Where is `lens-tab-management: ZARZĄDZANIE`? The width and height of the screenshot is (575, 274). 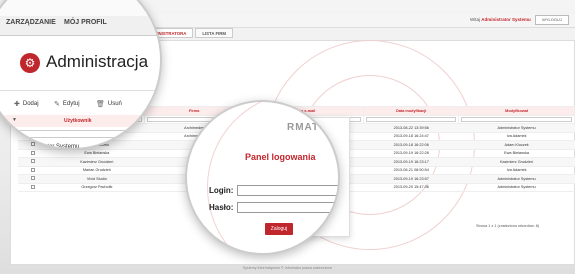
lens-tab-management: ZARZĄDZANIE is located at coordinates (31, 22).